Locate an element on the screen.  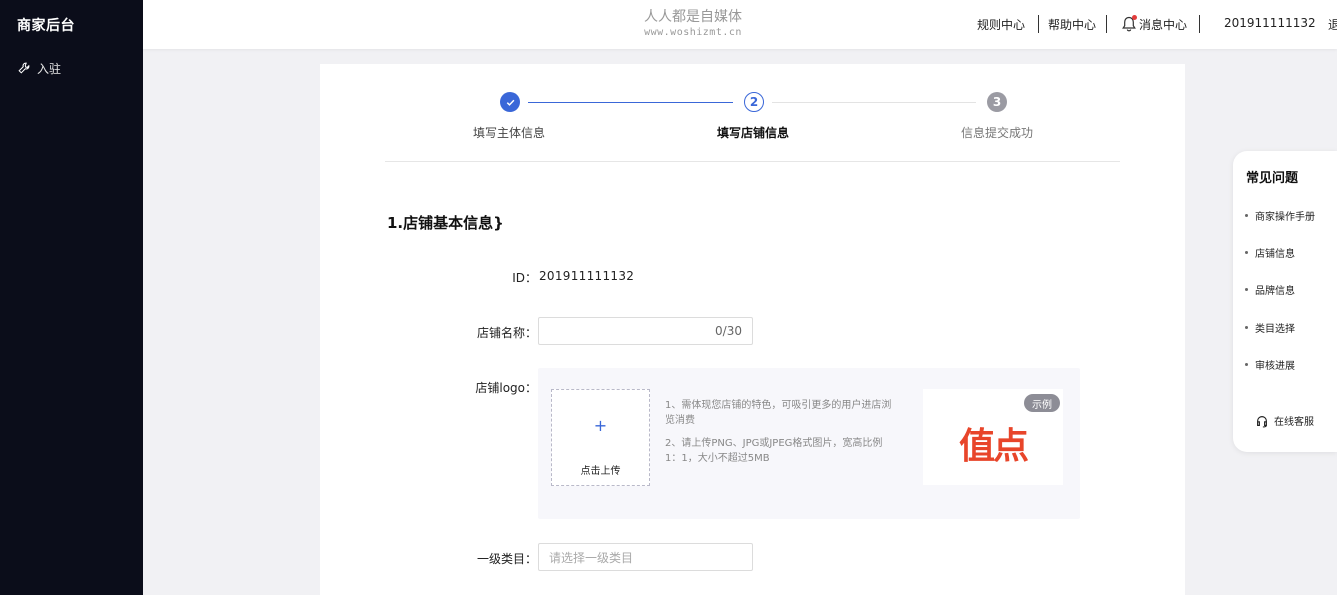
nav-rules-center: 规则中心 is located at coordinates (1001, 24).